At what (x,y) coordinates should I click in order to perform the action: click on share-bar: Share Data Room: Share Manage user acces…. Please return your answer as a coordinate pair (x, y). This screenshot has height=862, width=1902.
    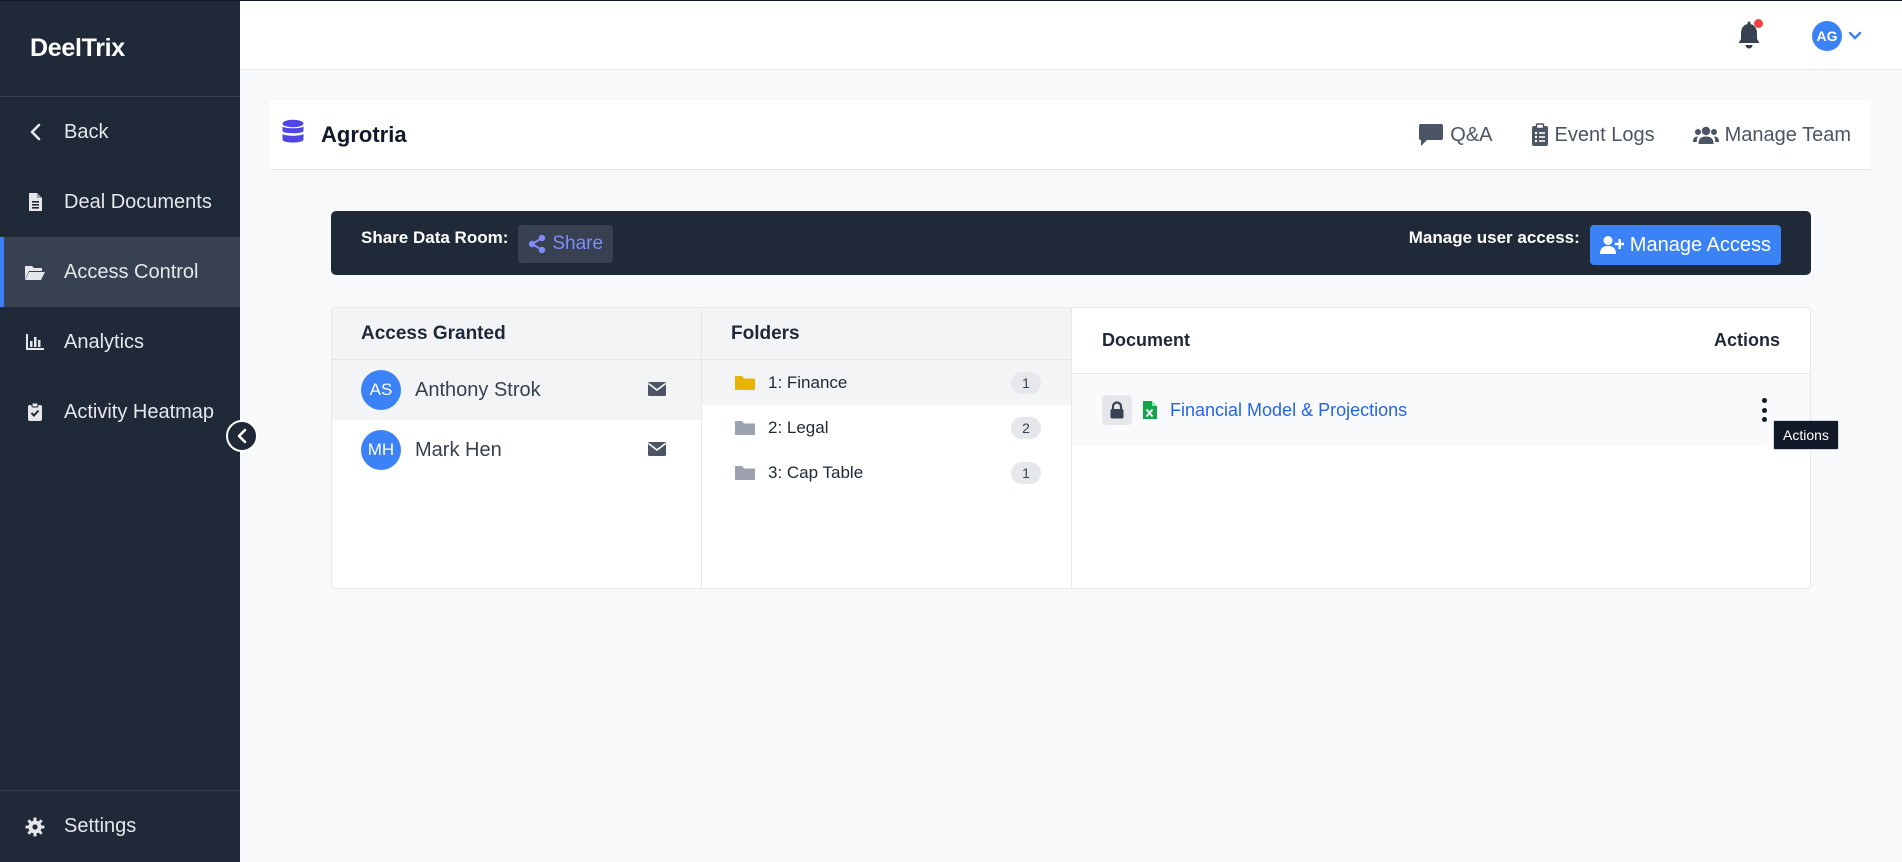
    Looking at the image, I should click on (1071, 243).